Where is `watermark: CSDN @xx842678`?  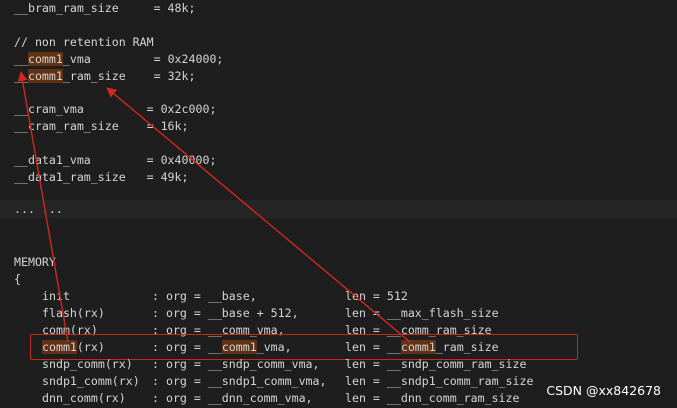
watermark: CSDN @xx842678 is located at coordinates (603, 390).